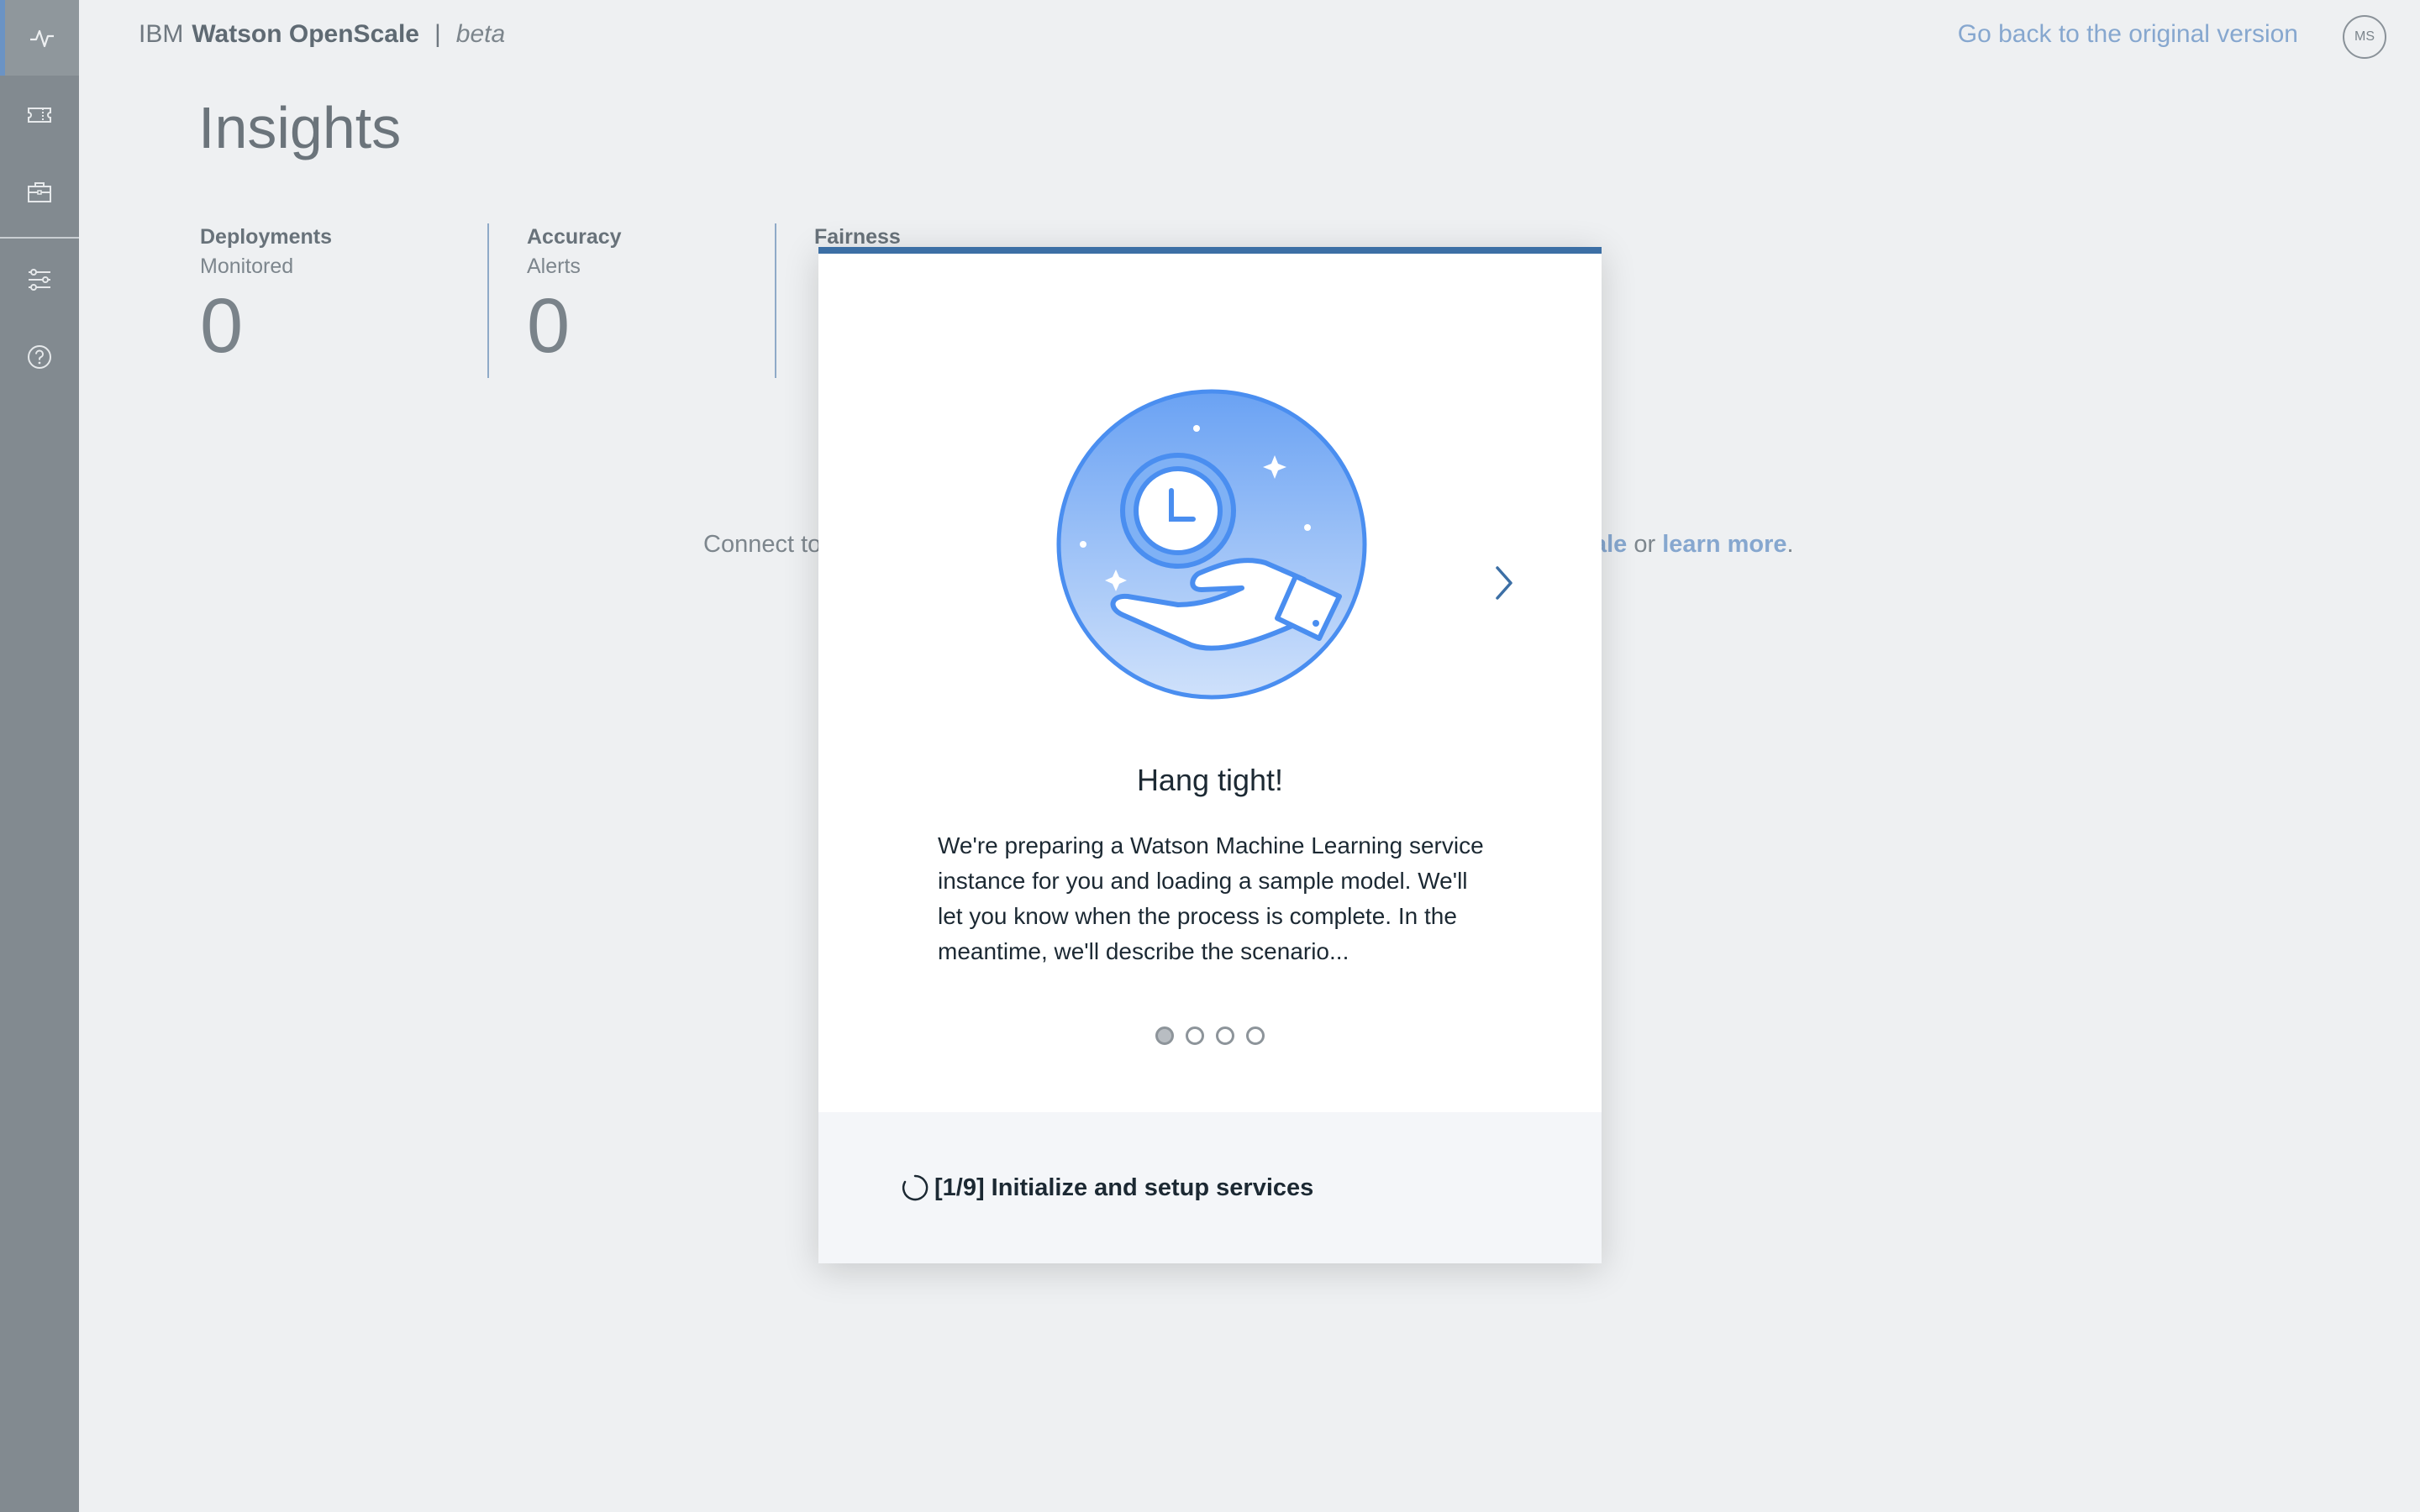  I want to click on or-text: or, so click(1645, 544).